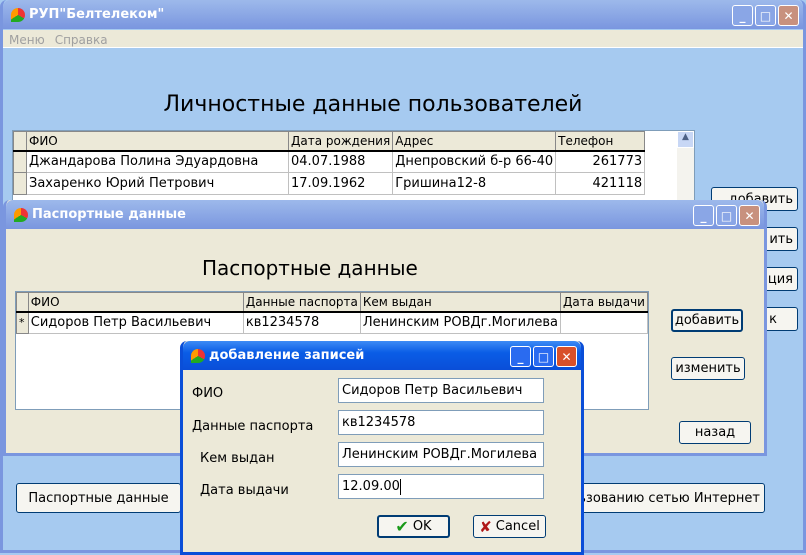 The width and height of the screenshot is (806, 555). Describe the element at coordinates (460, 302) in the screenshot. I see `col-issued-by: Кем выдан` at that location.